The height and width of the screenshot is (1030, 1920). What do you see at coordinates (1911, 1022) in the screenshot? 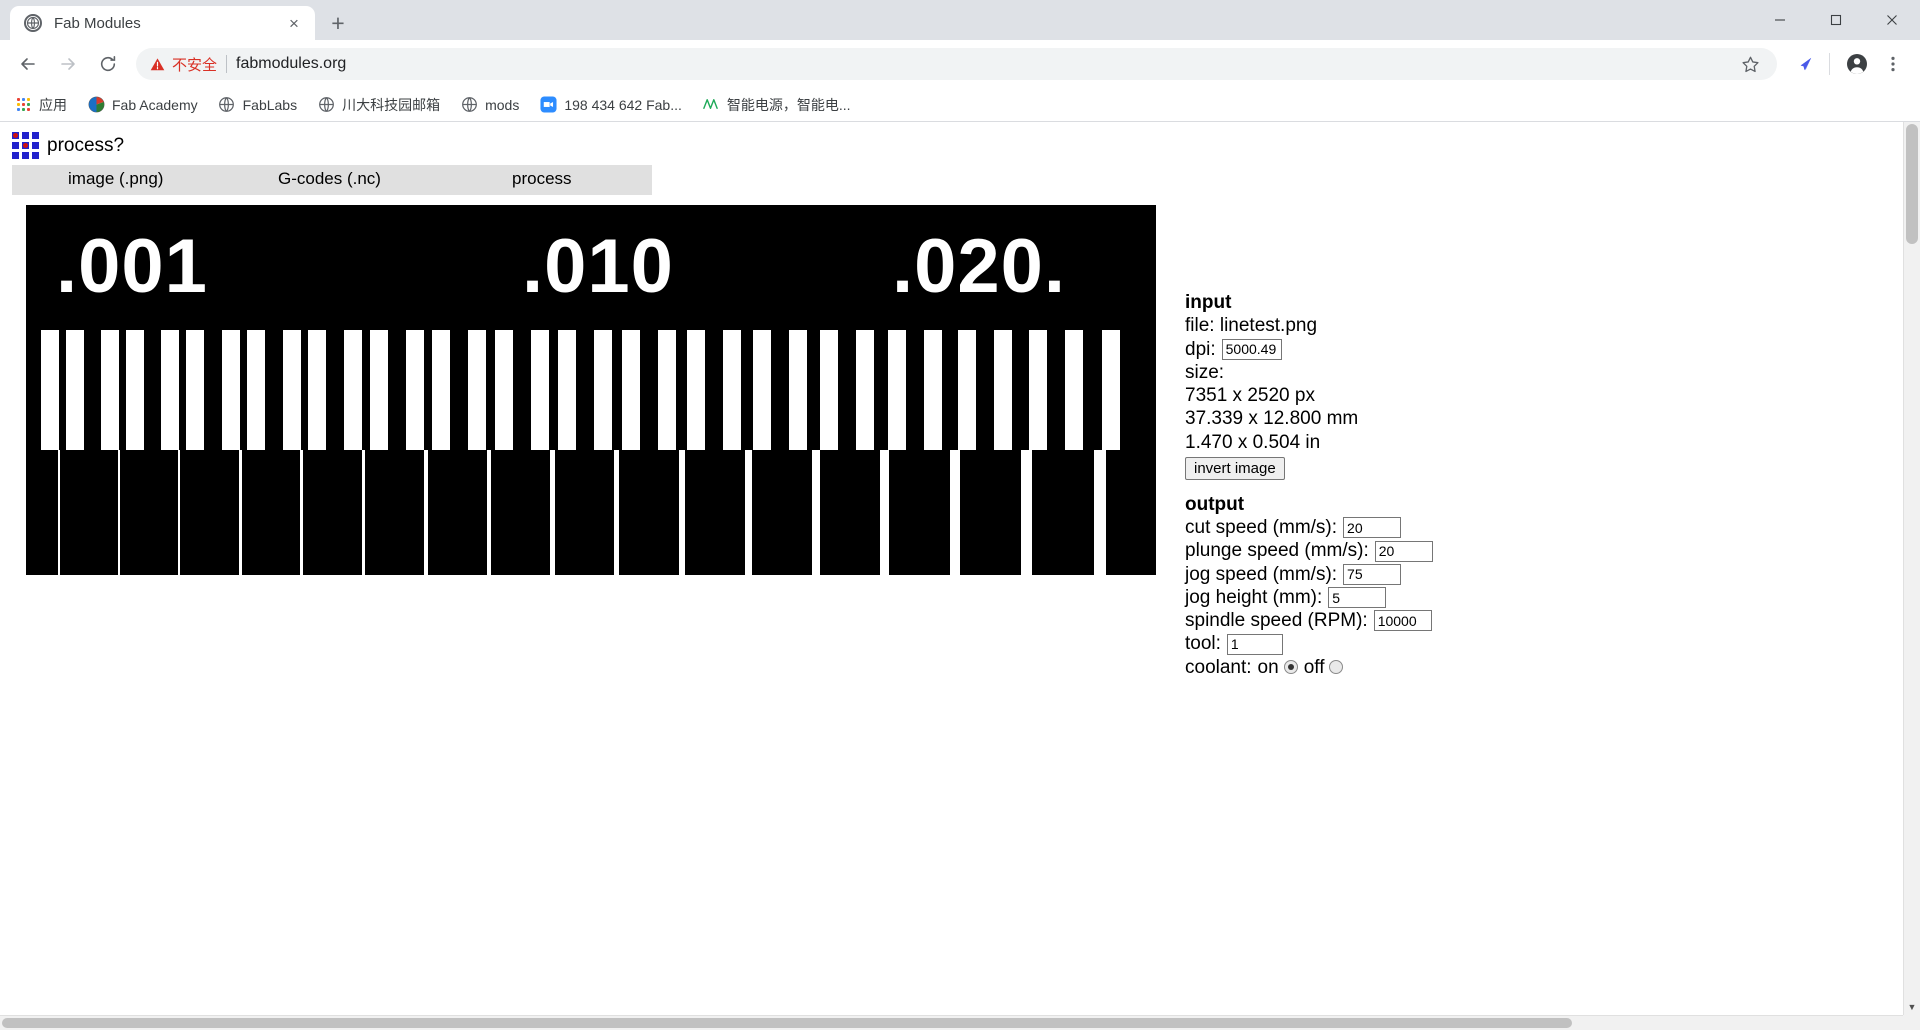
I see `scrollbar-corner` at bounding box center [1911, 1022].